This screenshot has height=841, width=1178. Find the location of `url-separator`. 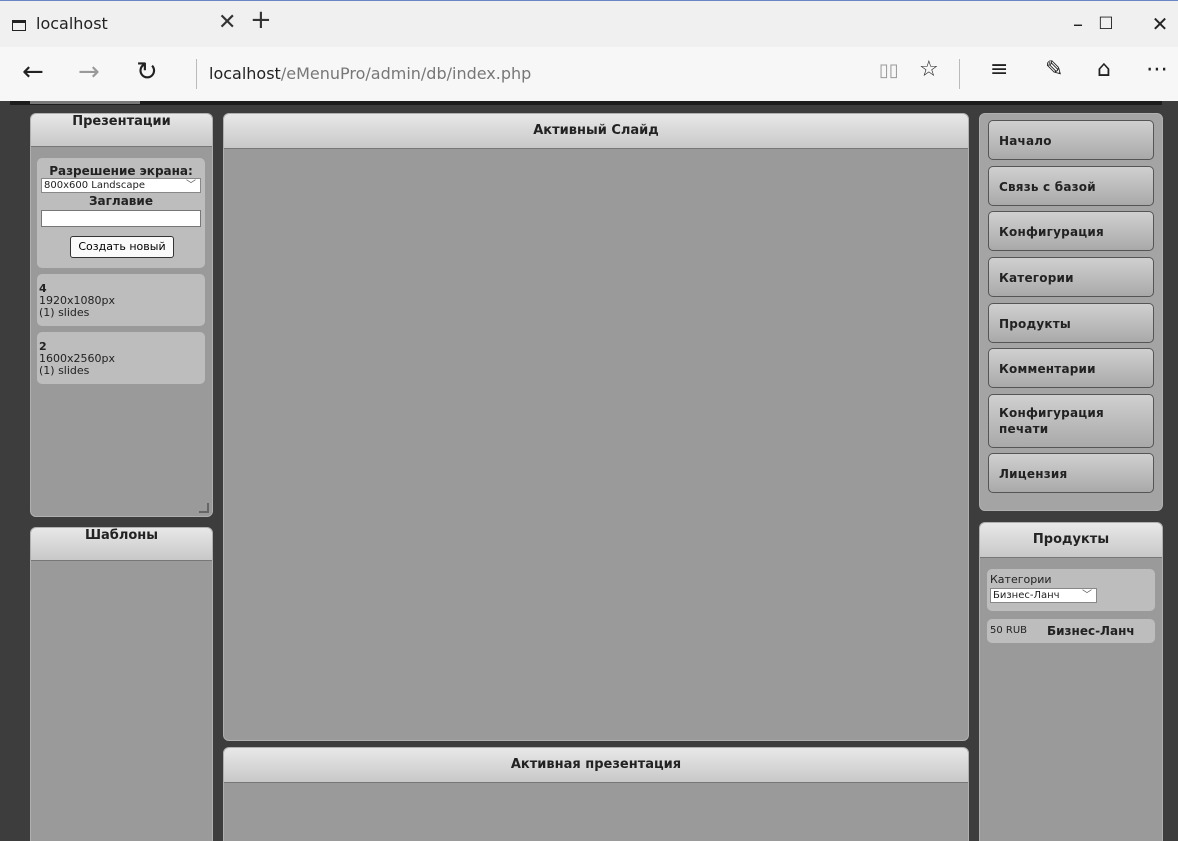

url-separator is located at coordinates (196, 74).